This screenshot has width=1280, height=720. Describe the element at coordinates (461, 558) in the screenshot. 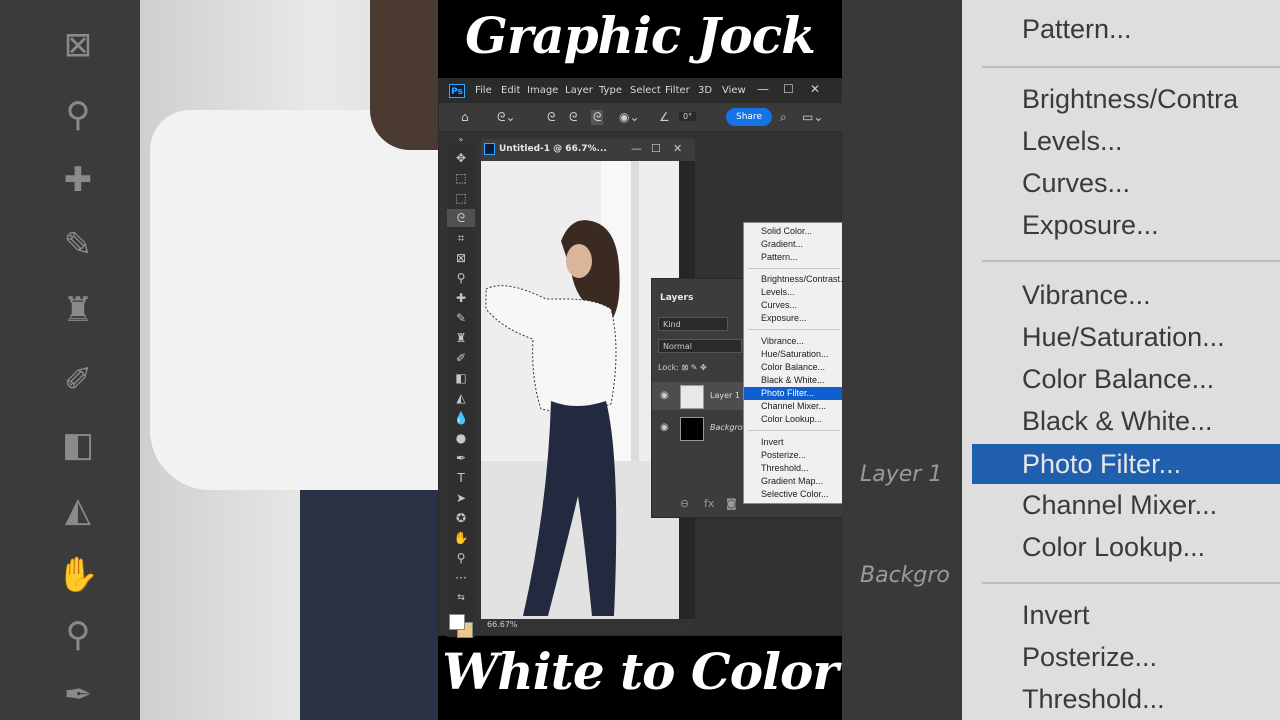

I see `zoom-tool-icon: ⚲` at that location.